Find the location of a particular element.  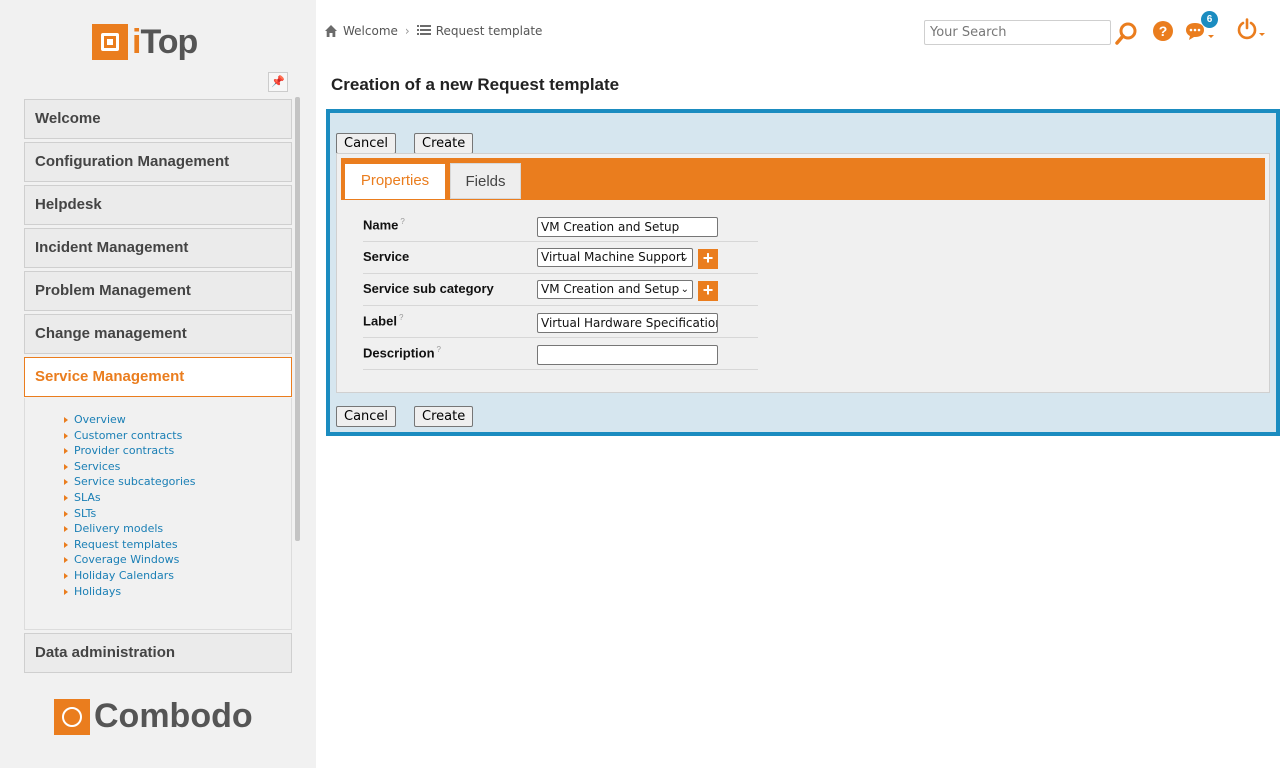

field-row-description: Description? is located at coordinates (560, 354).